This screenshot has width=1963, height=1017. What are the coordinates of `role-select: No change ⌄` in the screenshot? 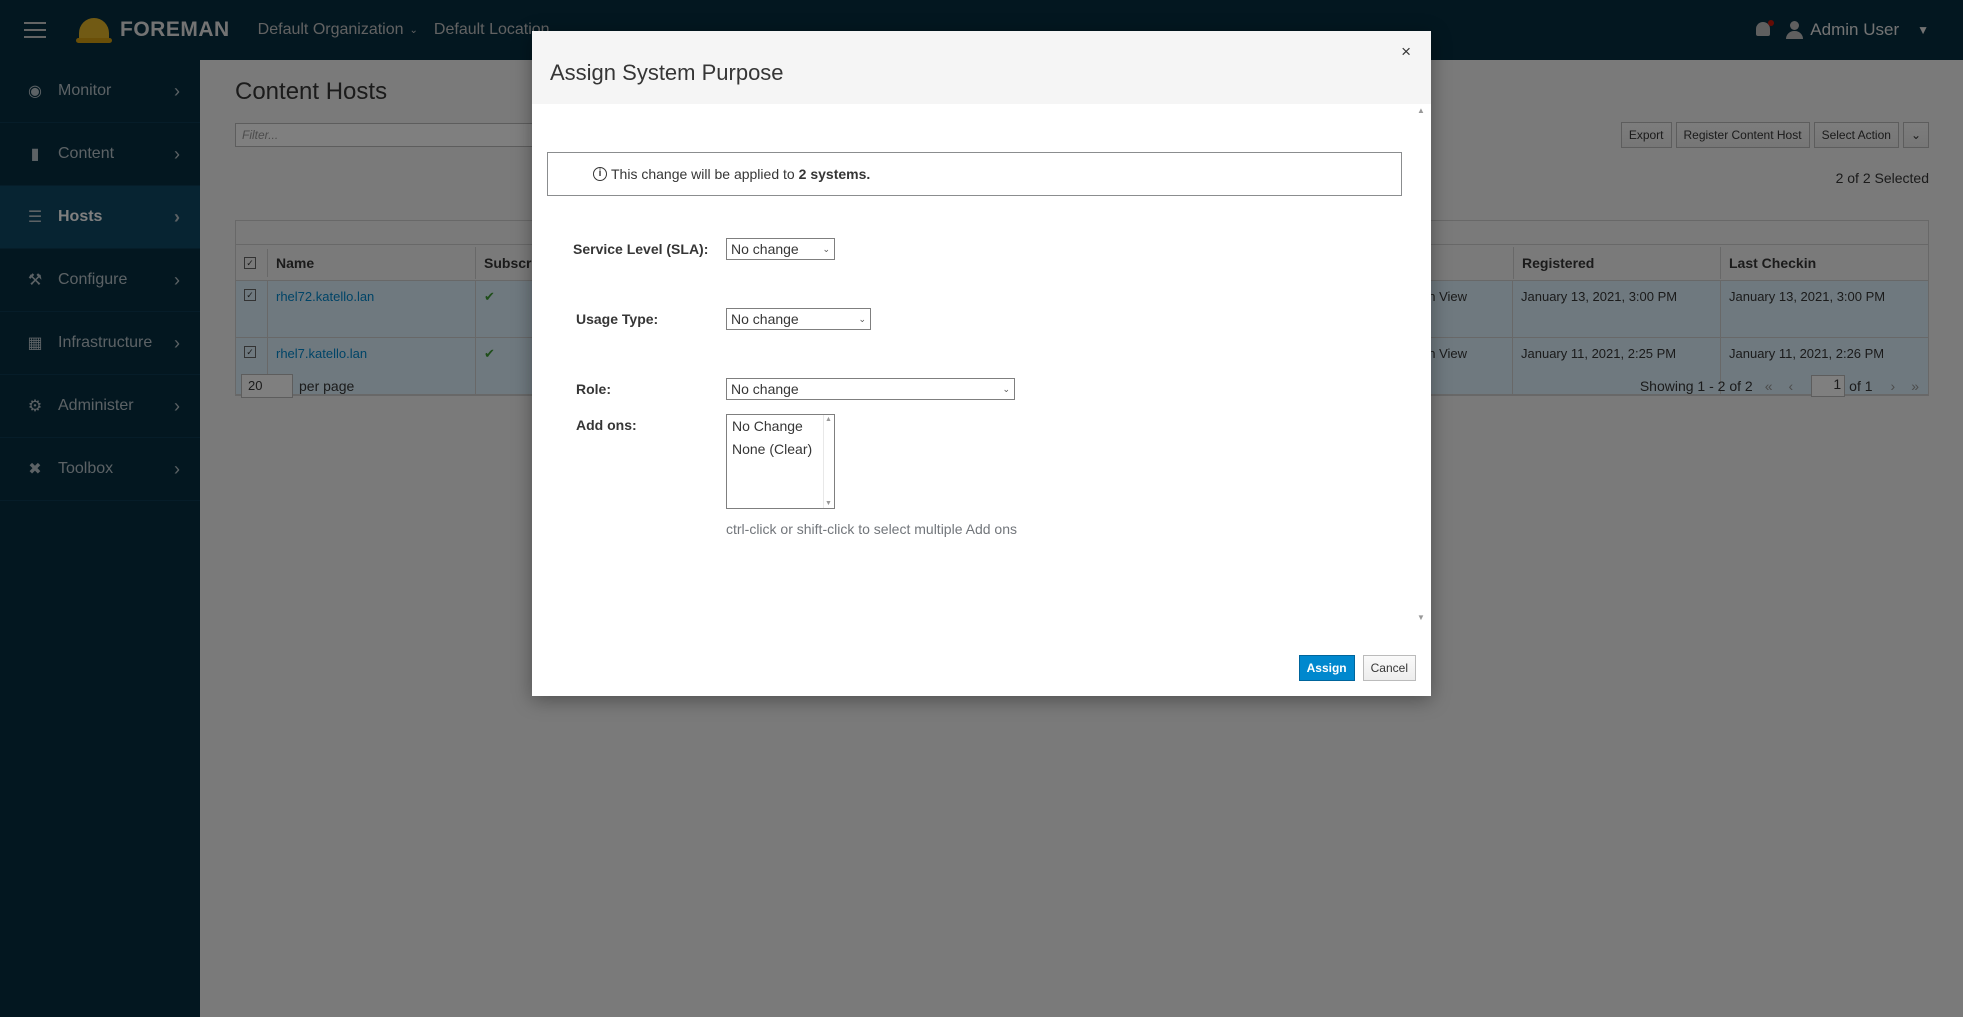 It's located at (870, 389).